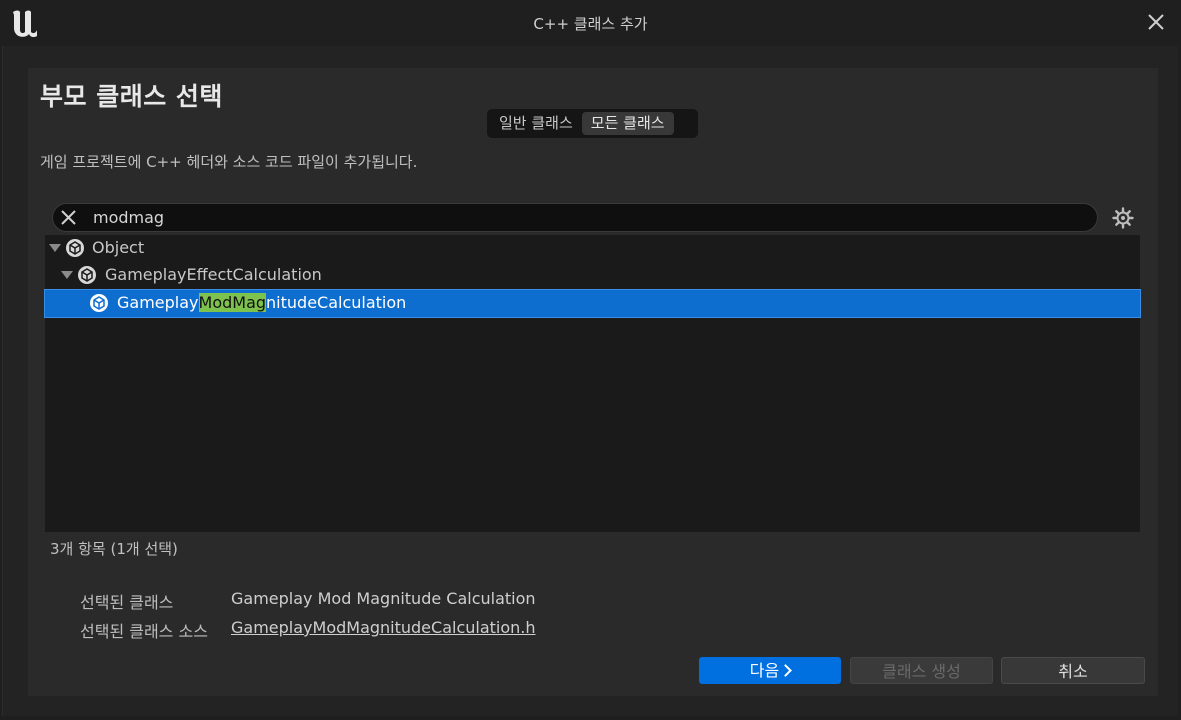 This screenshot has height=720, width=1181. Describe the element at coordinates (764, 670) in the screenshot. I see `next-button-label: 다음` at that location.